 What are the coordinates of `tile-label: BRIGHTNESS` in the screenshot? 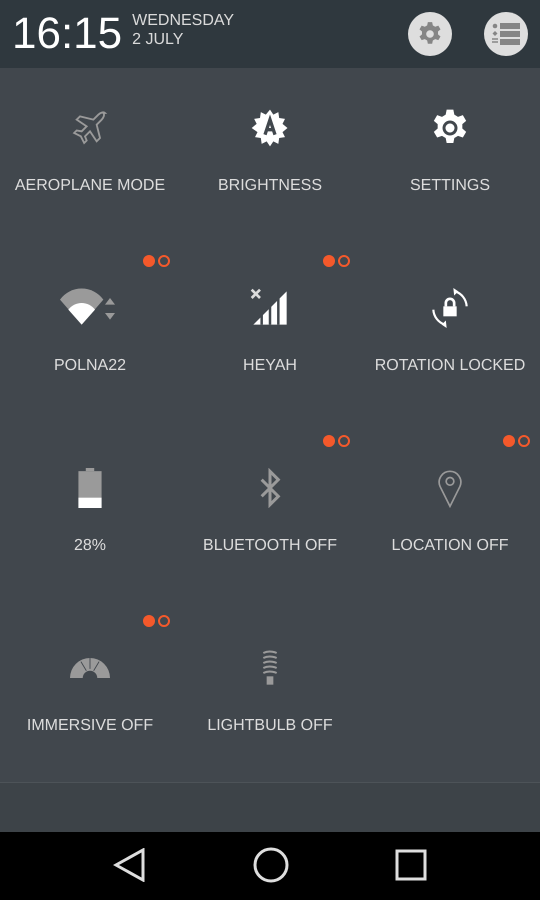 It's located at (270, 186).